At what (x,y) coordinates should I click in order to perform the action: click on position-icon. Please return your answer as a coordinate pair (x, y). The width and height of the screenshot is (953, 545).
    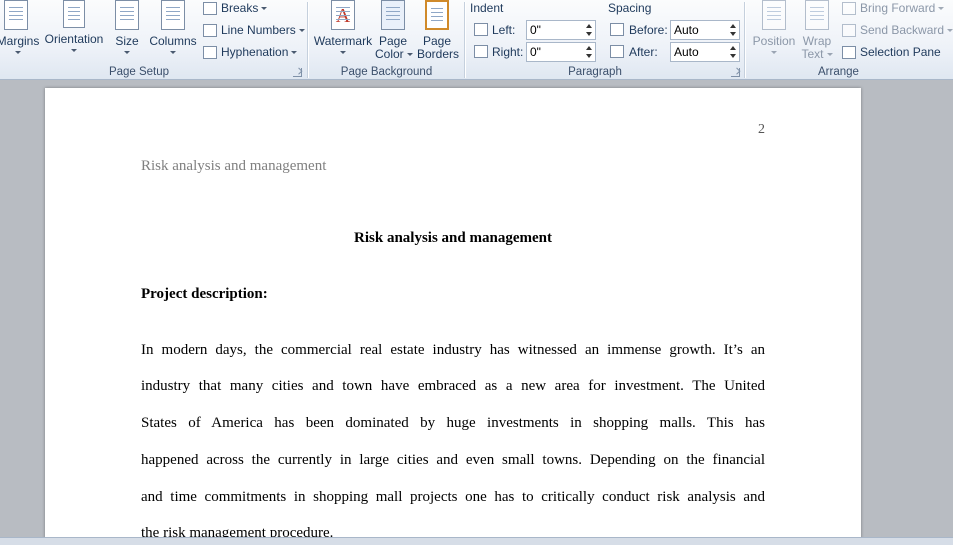
    Looking at the image, I should click on (774, 15).